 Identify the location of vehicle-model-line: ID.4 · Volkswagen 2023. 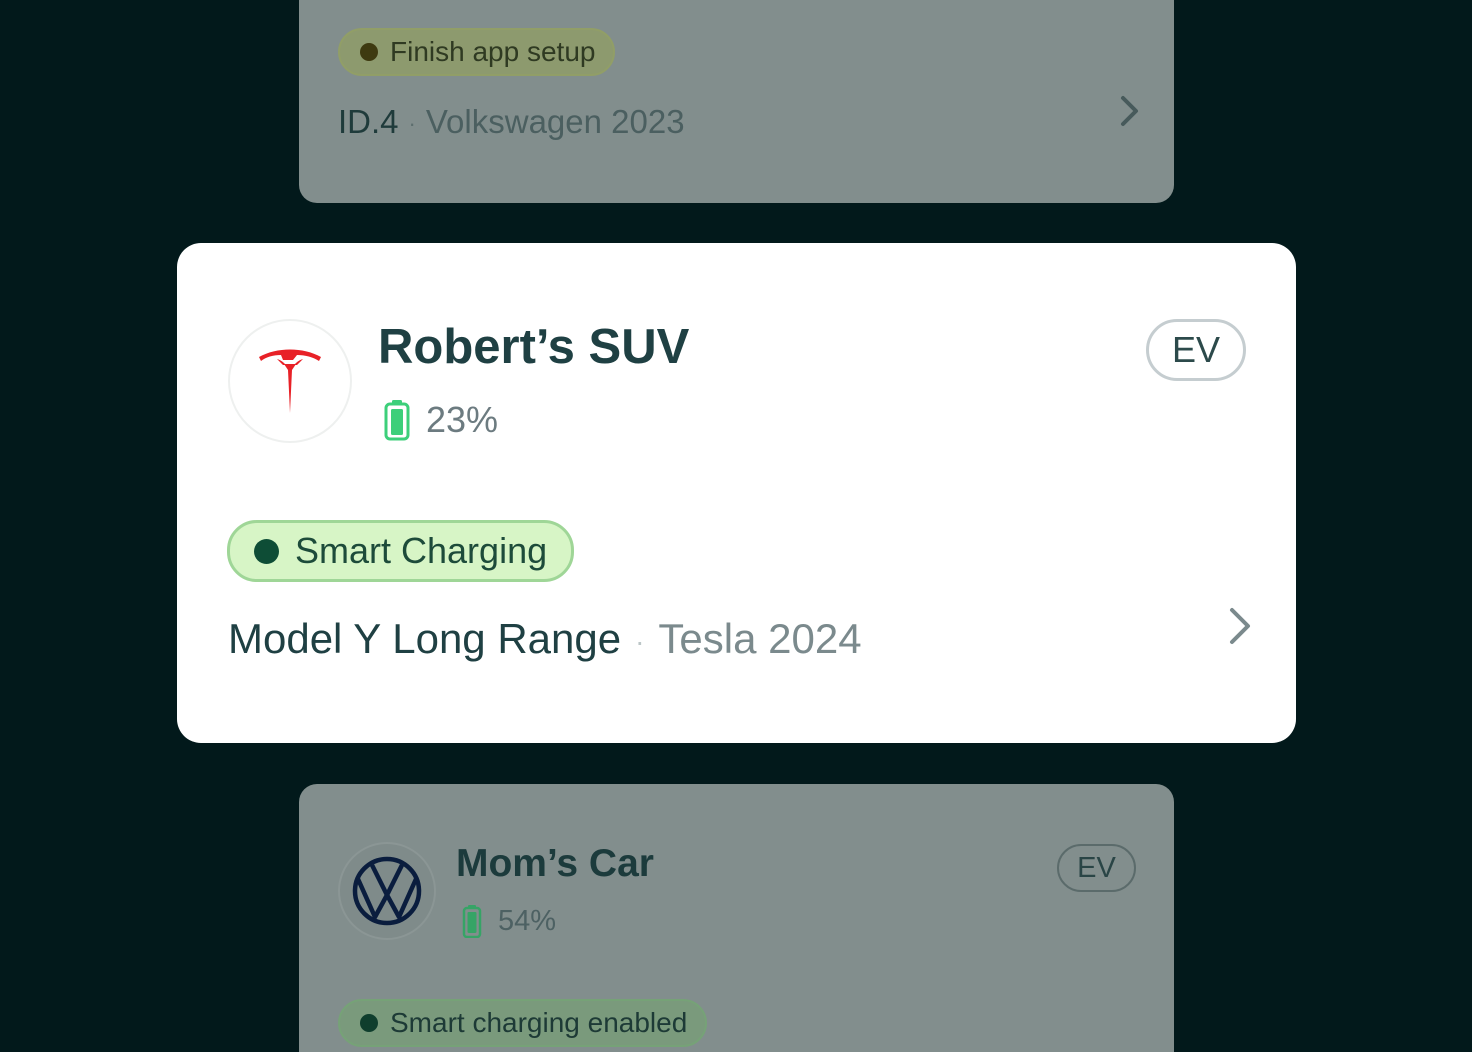
(511, 122).